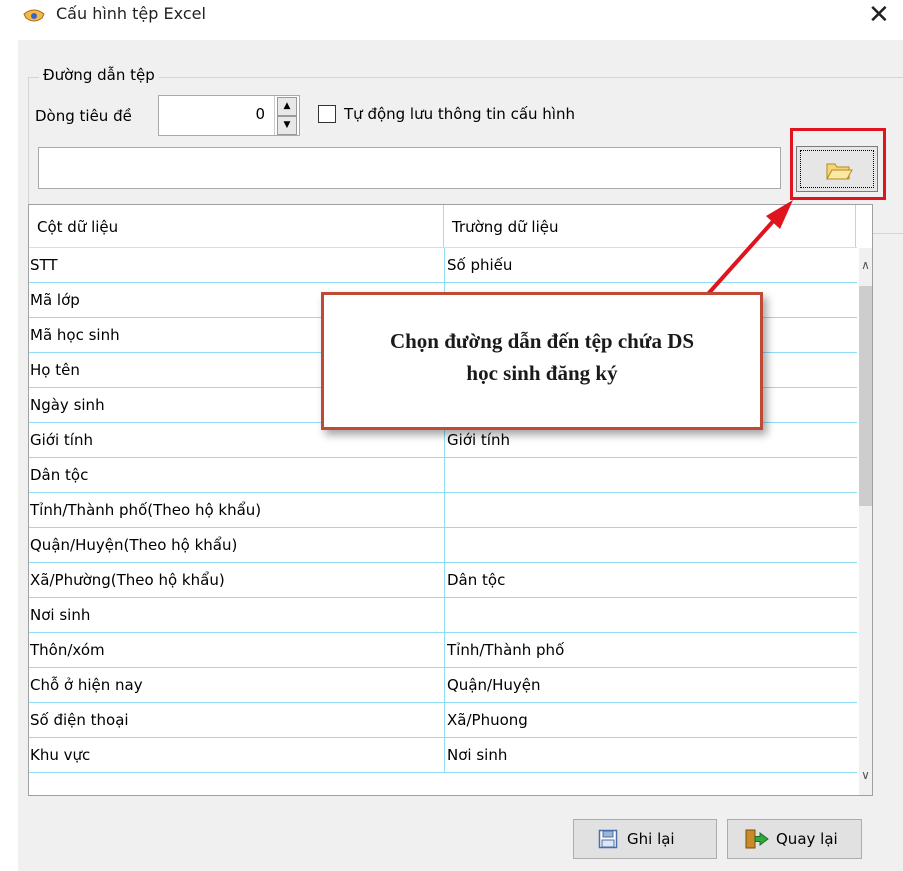 This screenshot has width=903, height=871. I want to click on callout-line-2: học sinh đăng ký, so click(542, 373).